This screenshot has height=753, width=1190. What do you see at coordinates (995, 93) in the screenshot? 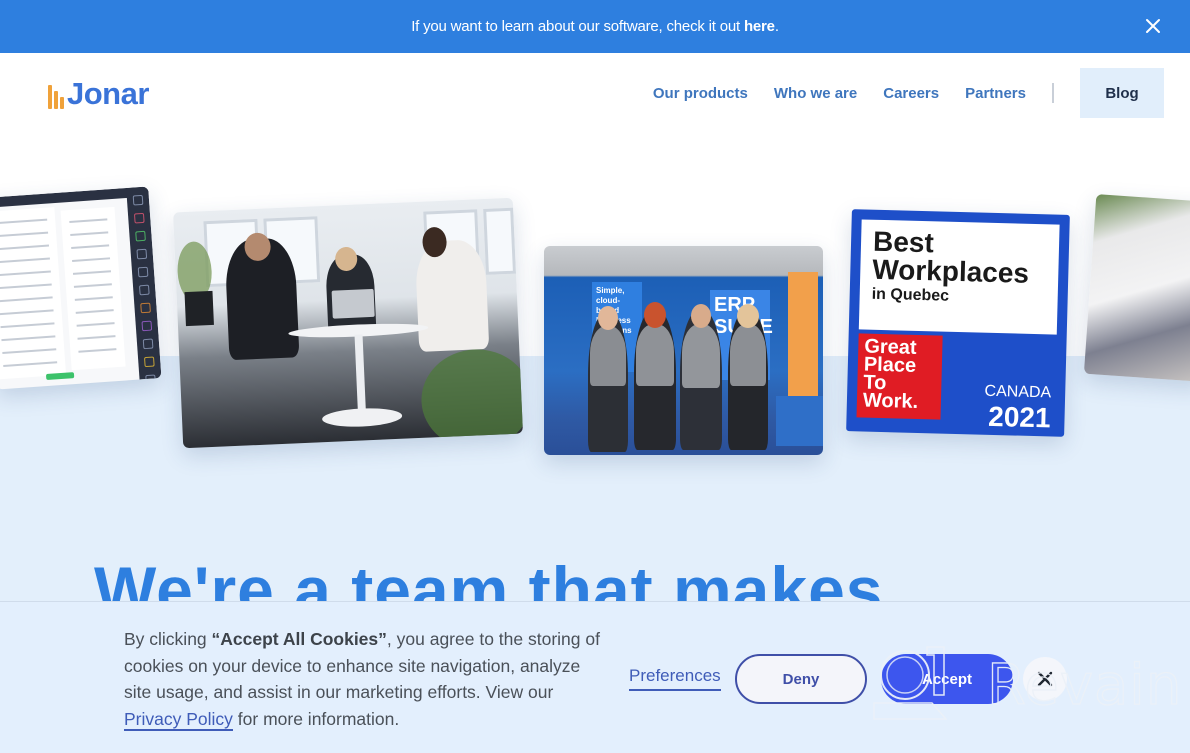
I see `nav-partners: Partners` at bounding box center [995, 93].